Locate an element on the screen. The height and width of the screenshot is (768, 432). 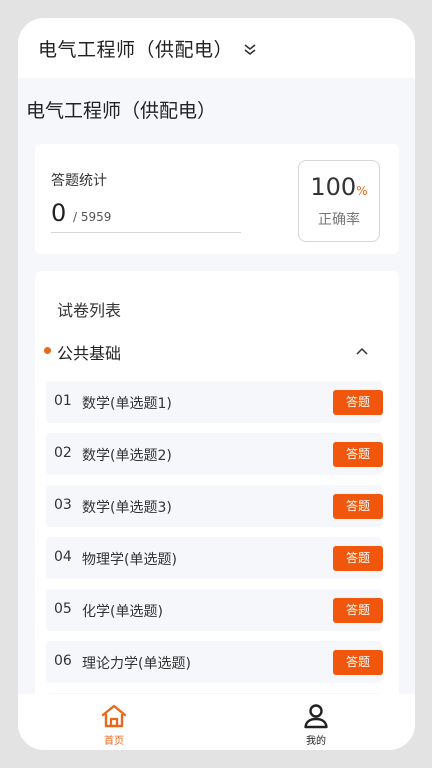
item-number: 05 is located at coordinates (63, 609).